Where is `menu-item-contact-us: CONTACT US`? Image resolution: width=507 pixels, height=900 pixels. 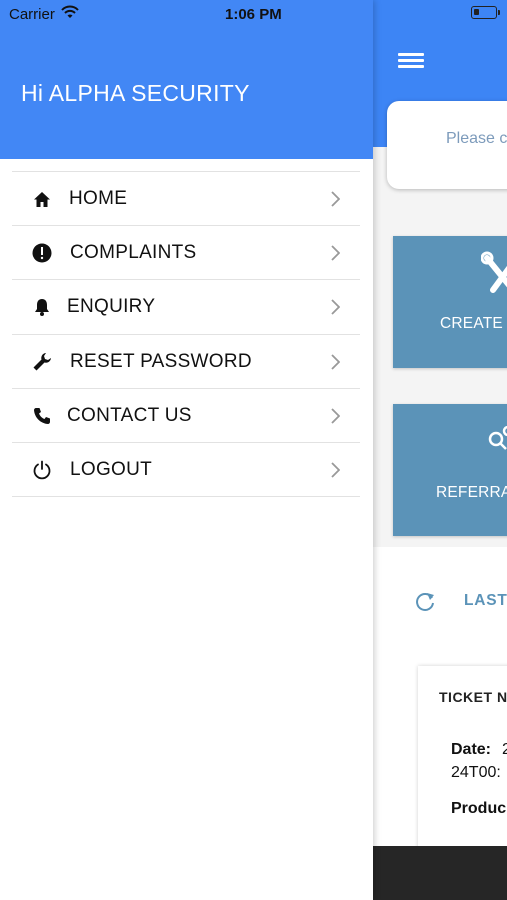
menu-item-contact-us: CONTACT US is located at coordinates (186, 416).